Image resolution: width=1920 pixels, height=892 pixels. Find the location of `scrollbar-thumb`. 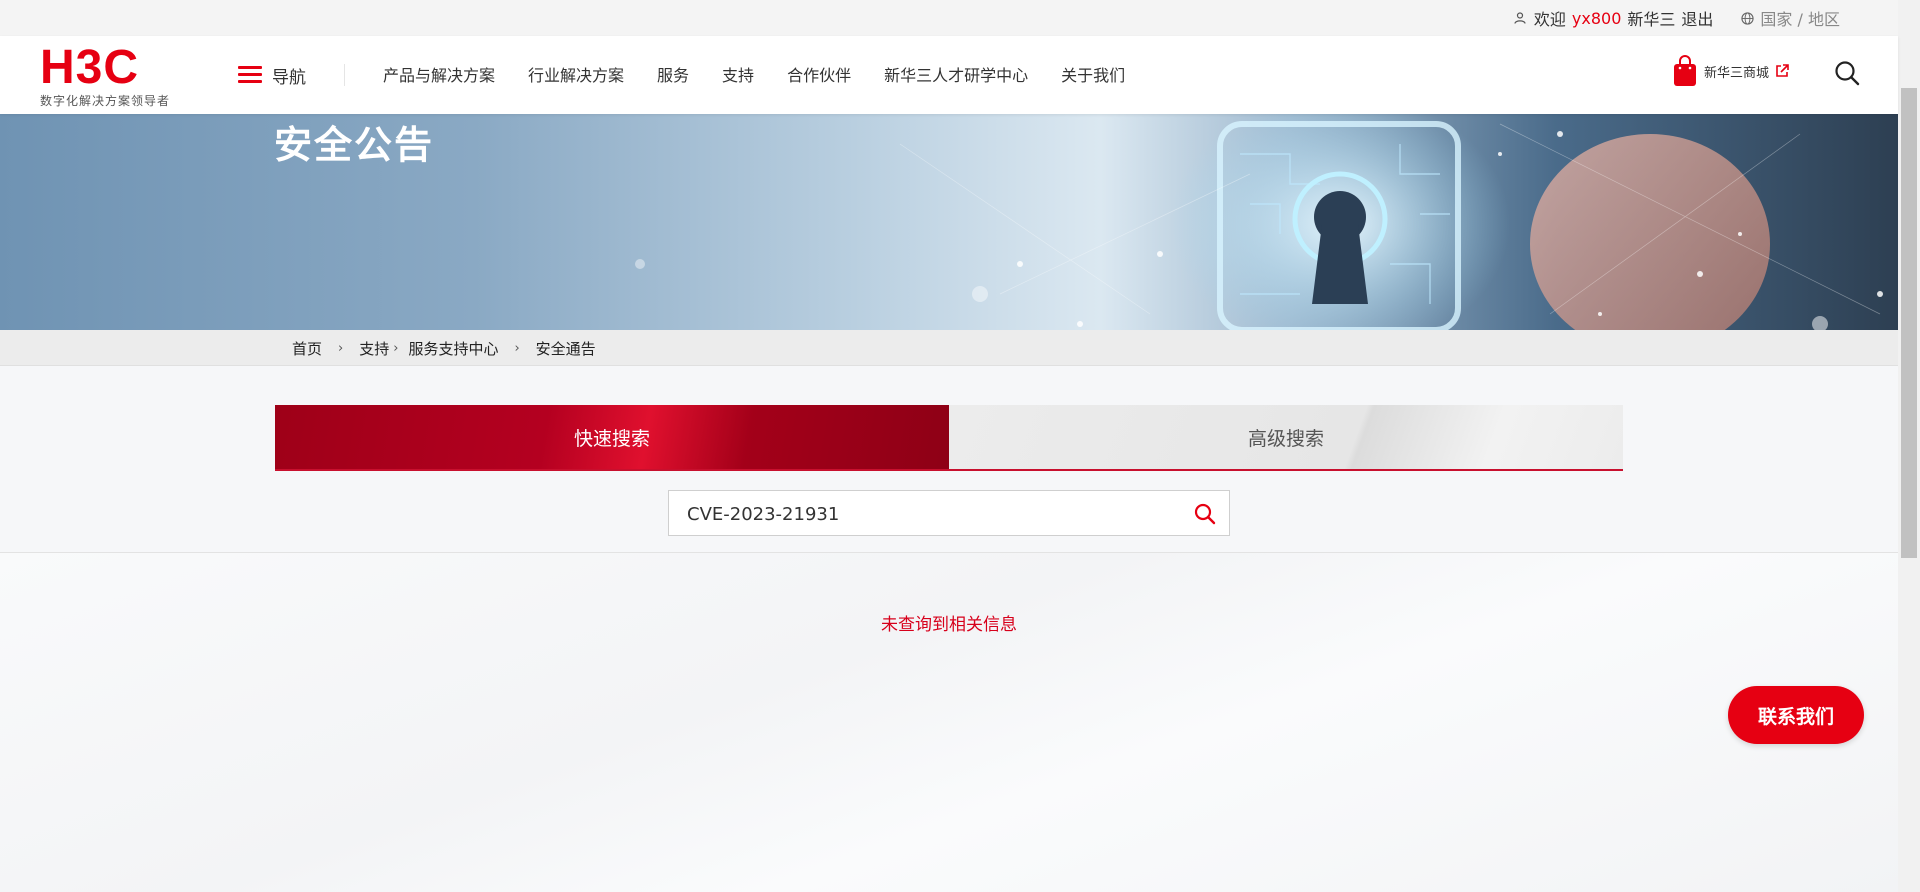

scrollbar-thumb is located at coordinates (1909, 323).